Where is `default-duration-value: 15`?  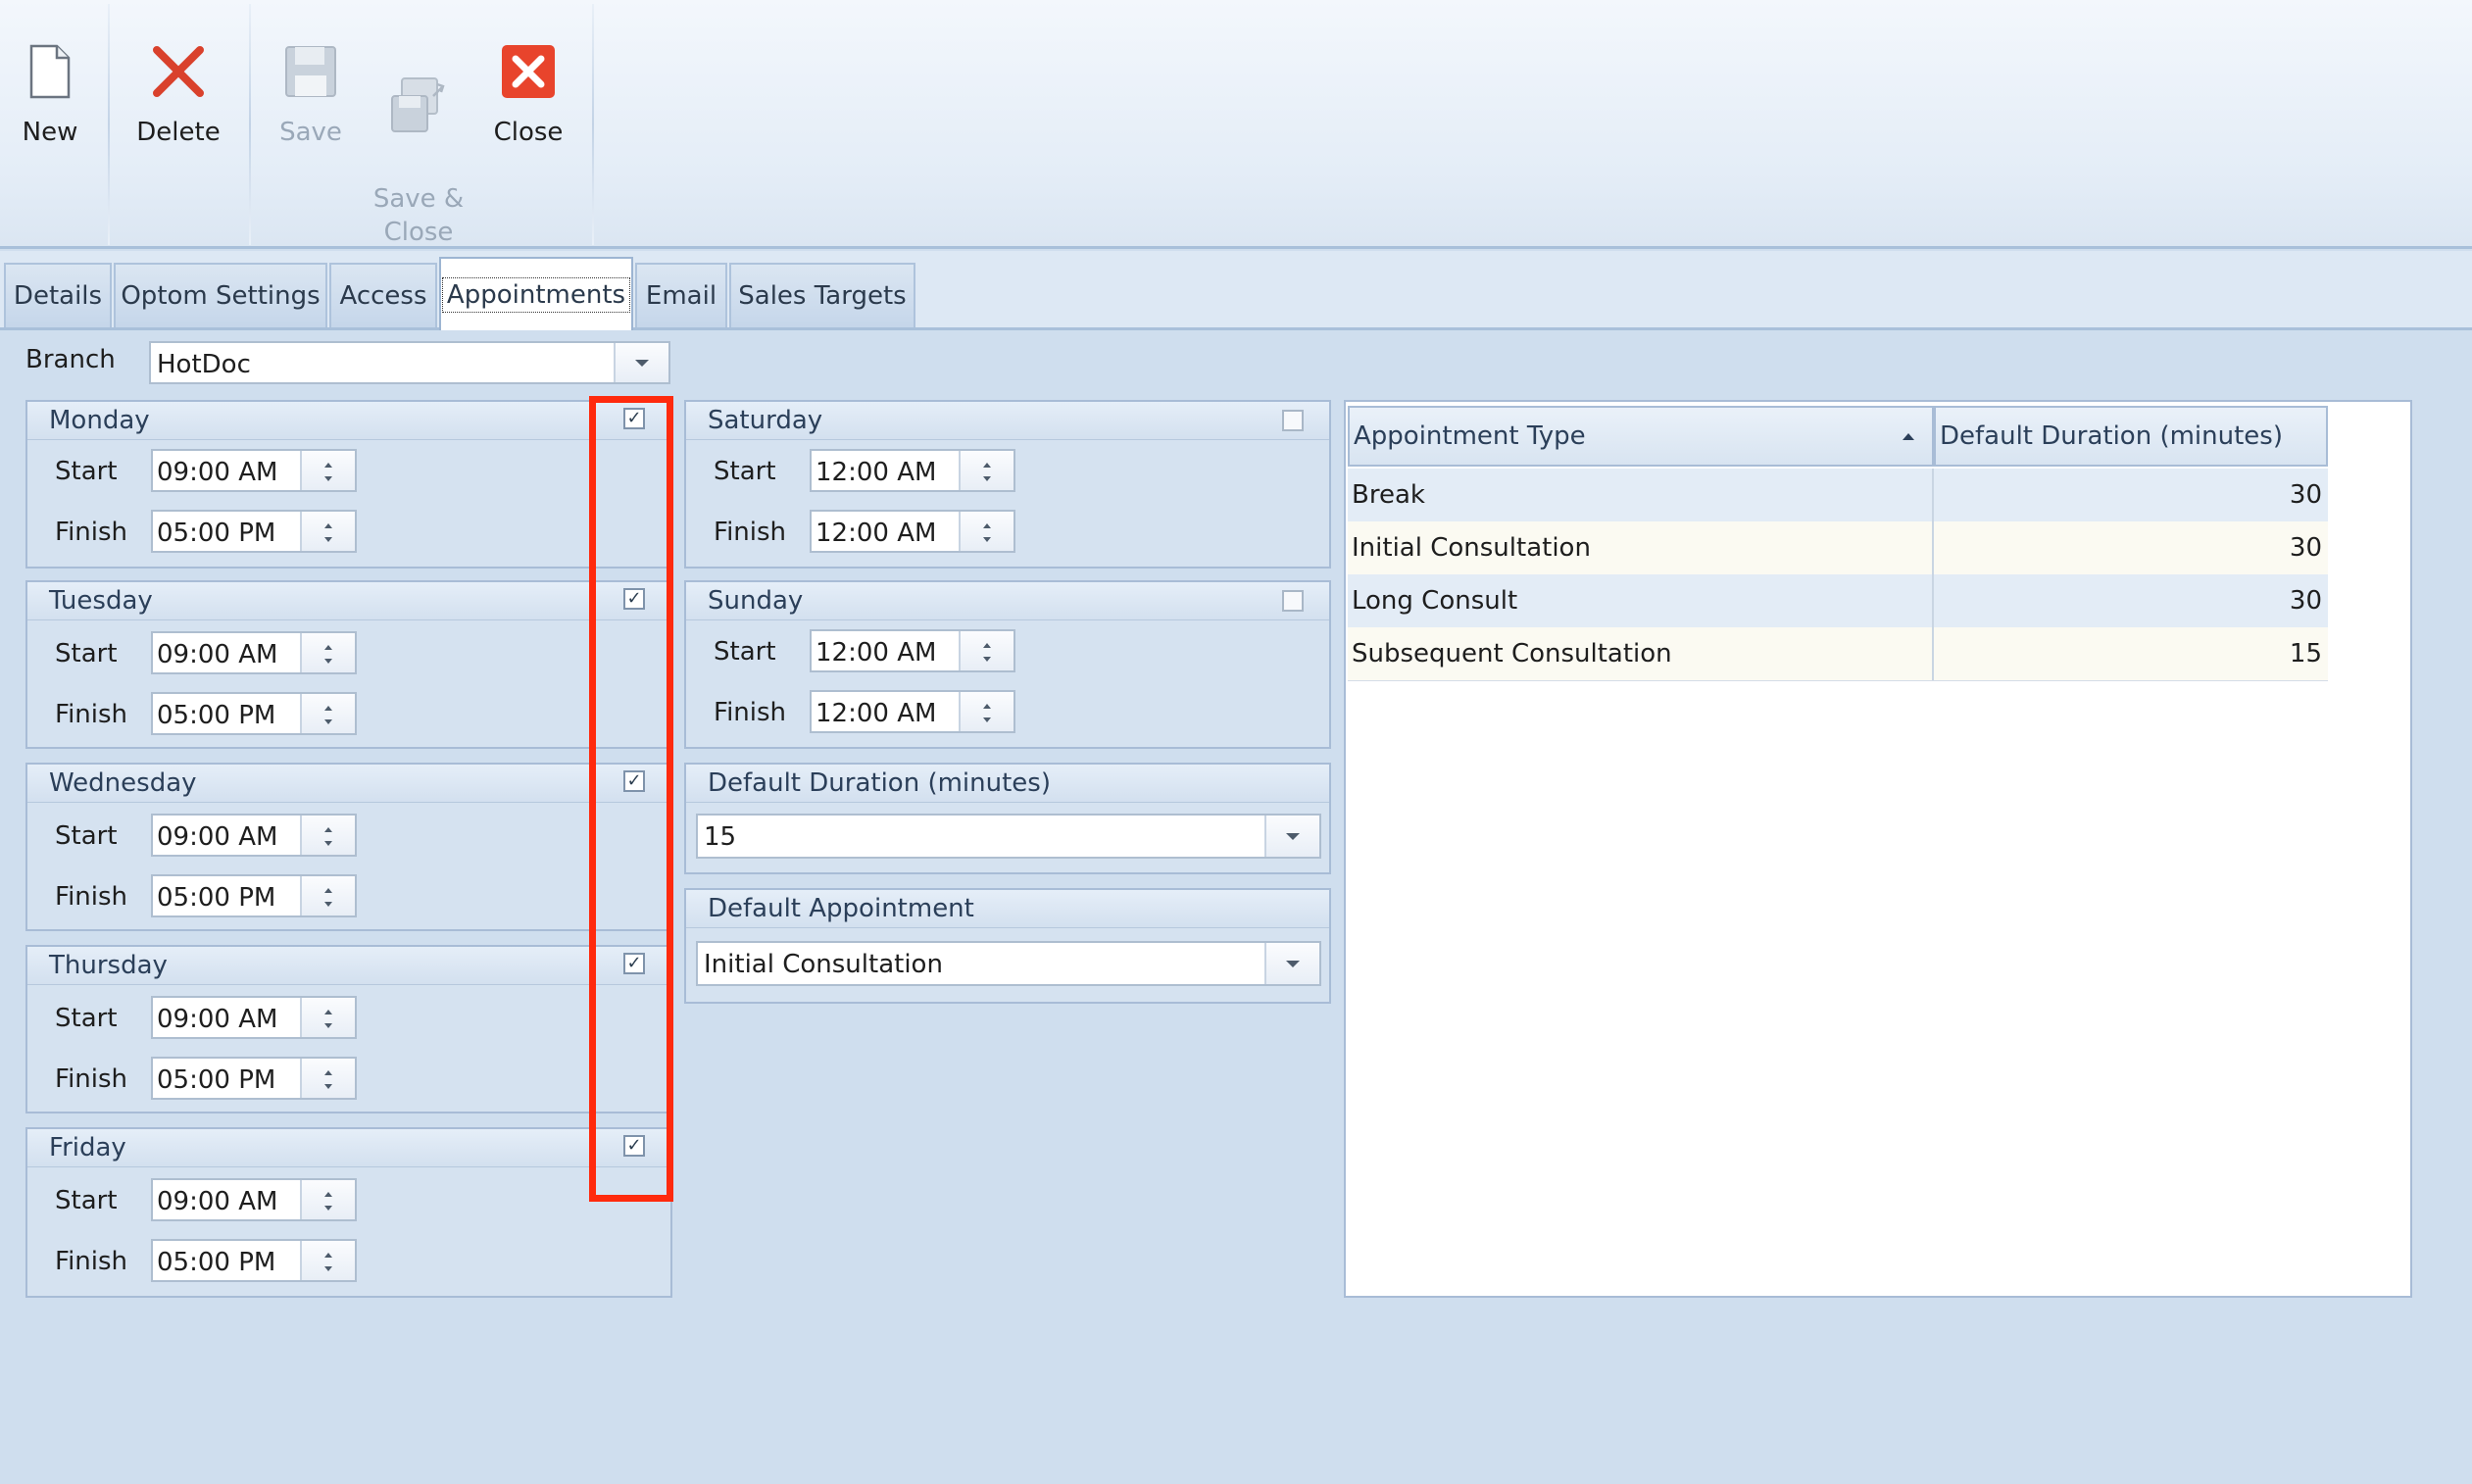 default-duration-value: 15 is located at coordinates (720, 837).